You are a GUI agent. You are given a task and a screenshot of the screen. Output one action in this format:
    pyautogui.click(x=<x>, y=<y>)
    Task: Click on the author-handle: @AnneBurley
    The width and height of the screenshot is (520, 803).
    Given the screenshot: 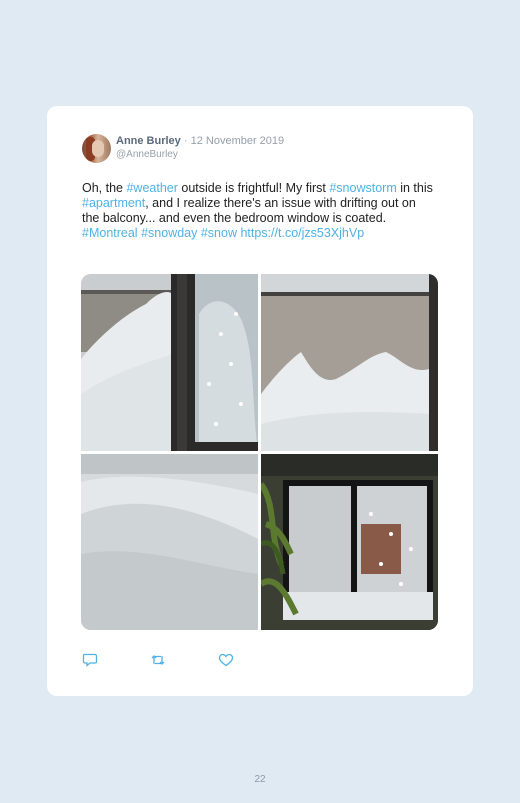 What is the action you would take?
    pyautogui.click(x=147, y=154)
    